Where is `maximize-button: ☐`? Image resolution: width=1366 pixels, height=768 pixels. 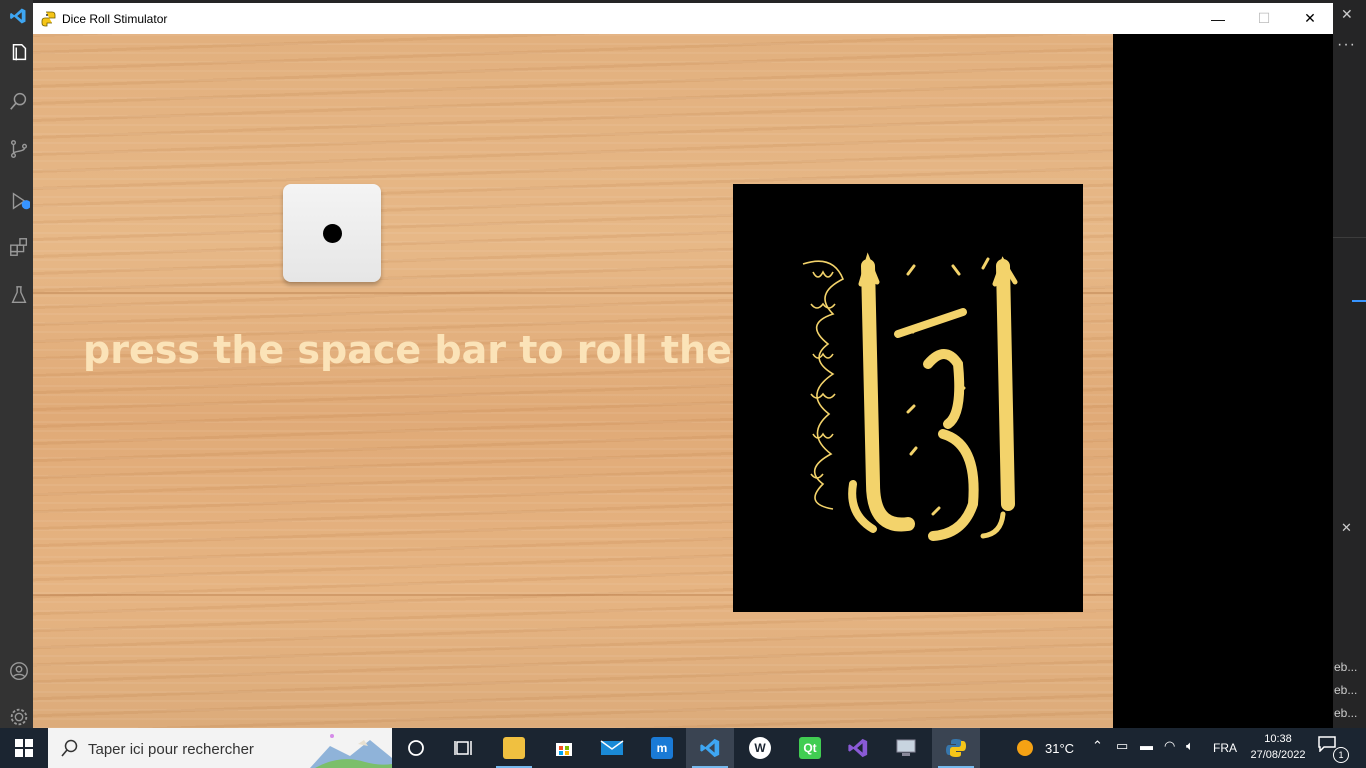
maximize-button: ☐ is located at coordinates (1264, 18).